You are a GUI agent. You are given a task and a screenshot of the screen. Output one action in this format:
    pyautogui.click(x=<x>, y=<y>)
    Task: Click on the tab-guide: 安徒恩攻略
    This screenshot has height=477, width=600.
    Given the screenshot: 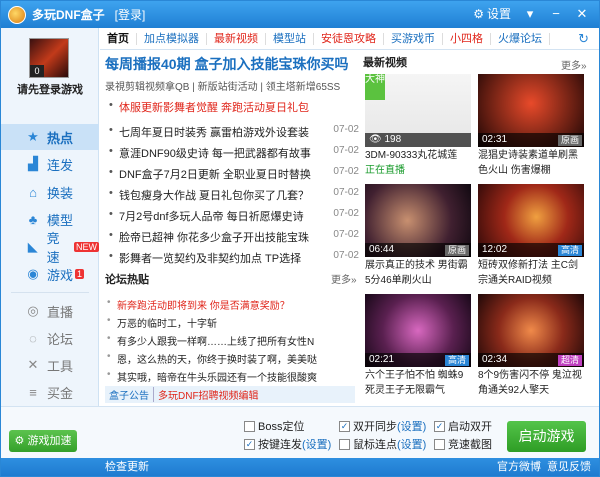 What is the action you would take?
    pyautogui.click(x=349, y=38)
    